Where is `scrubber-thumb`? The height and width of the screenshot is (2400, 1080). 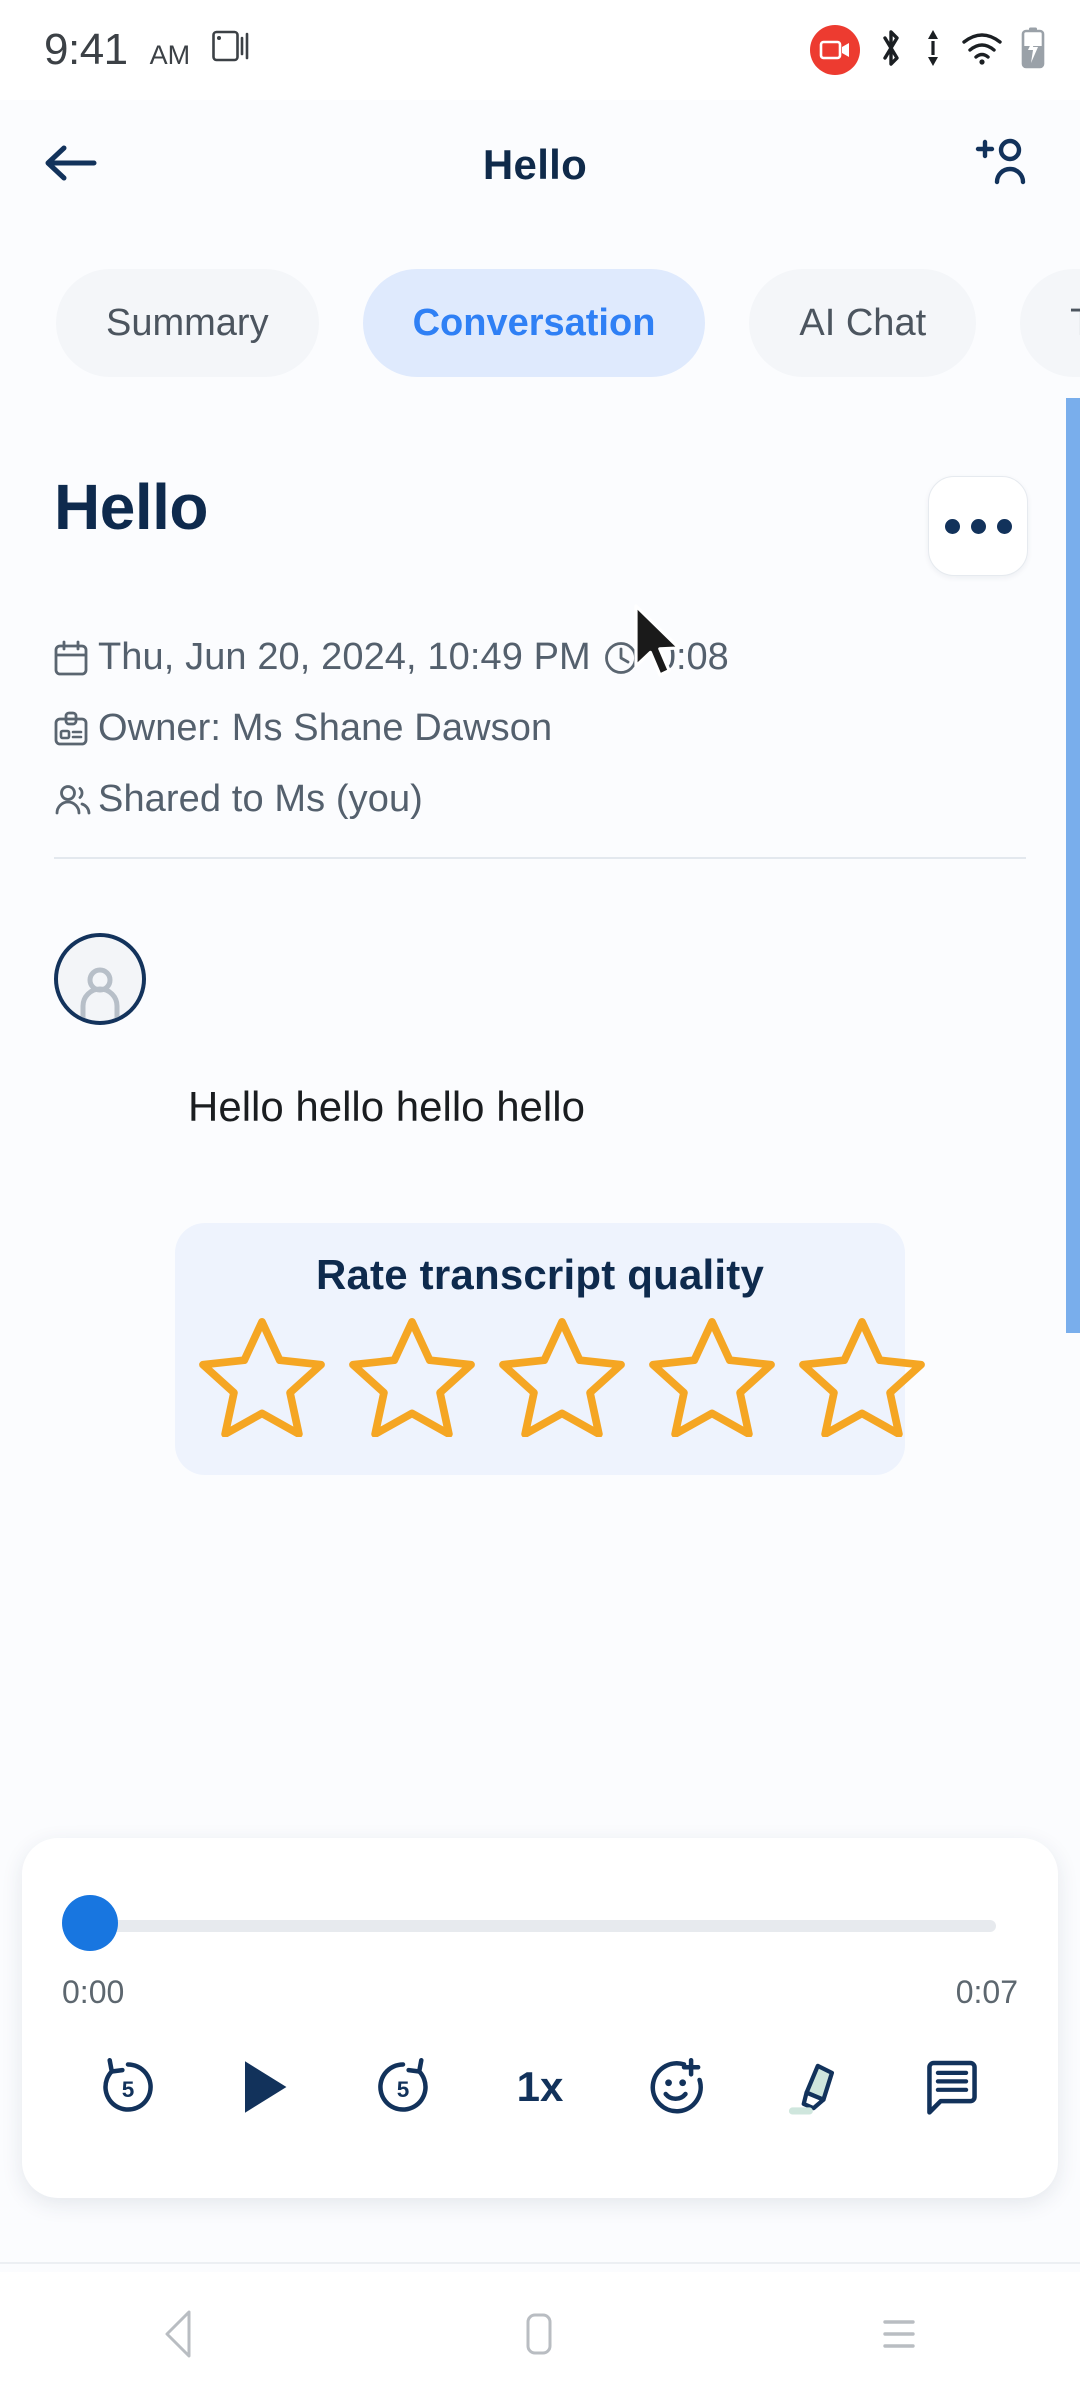
scrubber-thumb is located at coordinates (90, 1923).